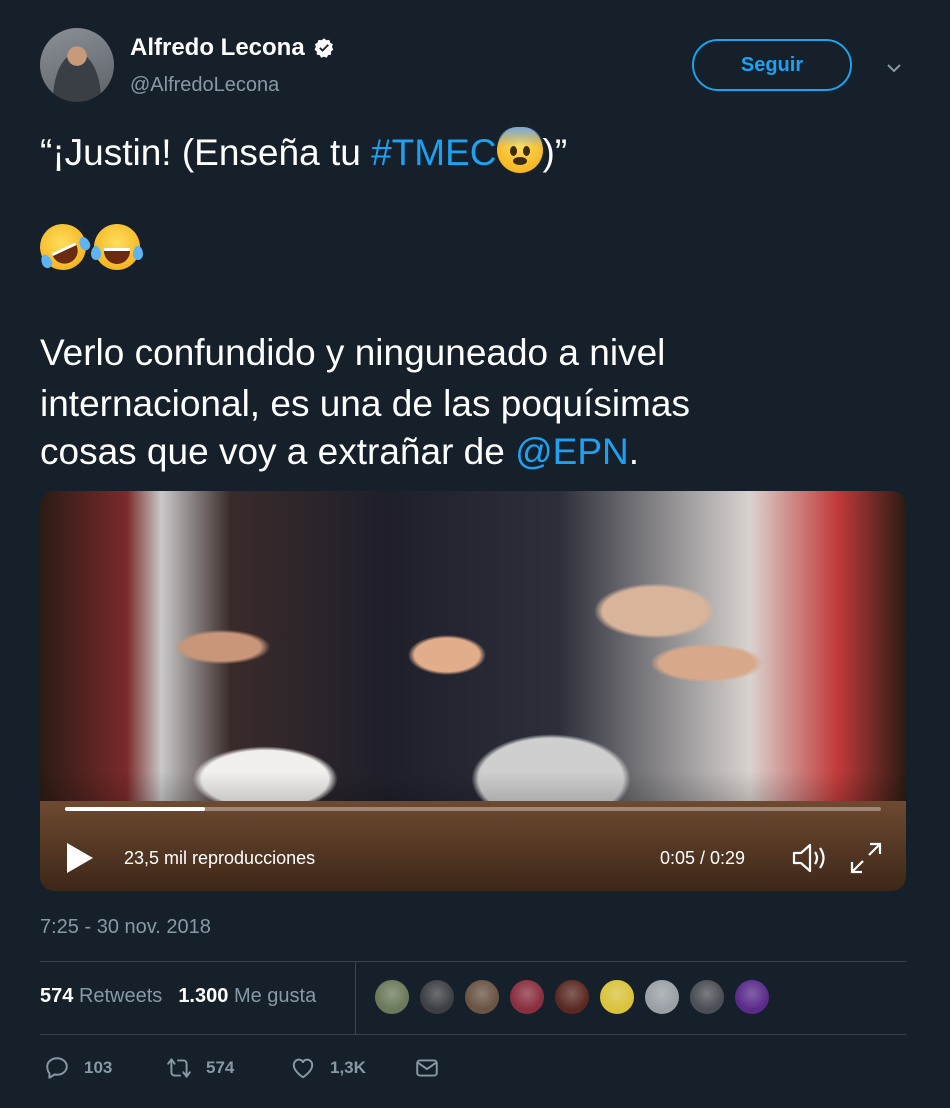  I want to click on tweet-stats: 574 Retweets 1.300 Me gusta, so click(178, 996).